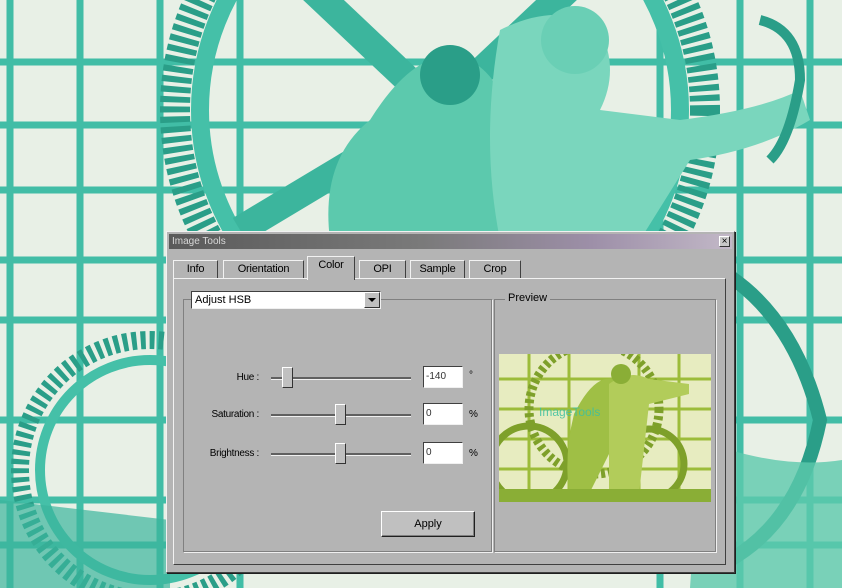 Image resolution: width=842 pixels, height=588 pixels. Describe the element at coordinates (234, 453) in the screenshot. I see `brightness-label: Brightness :` at that location.